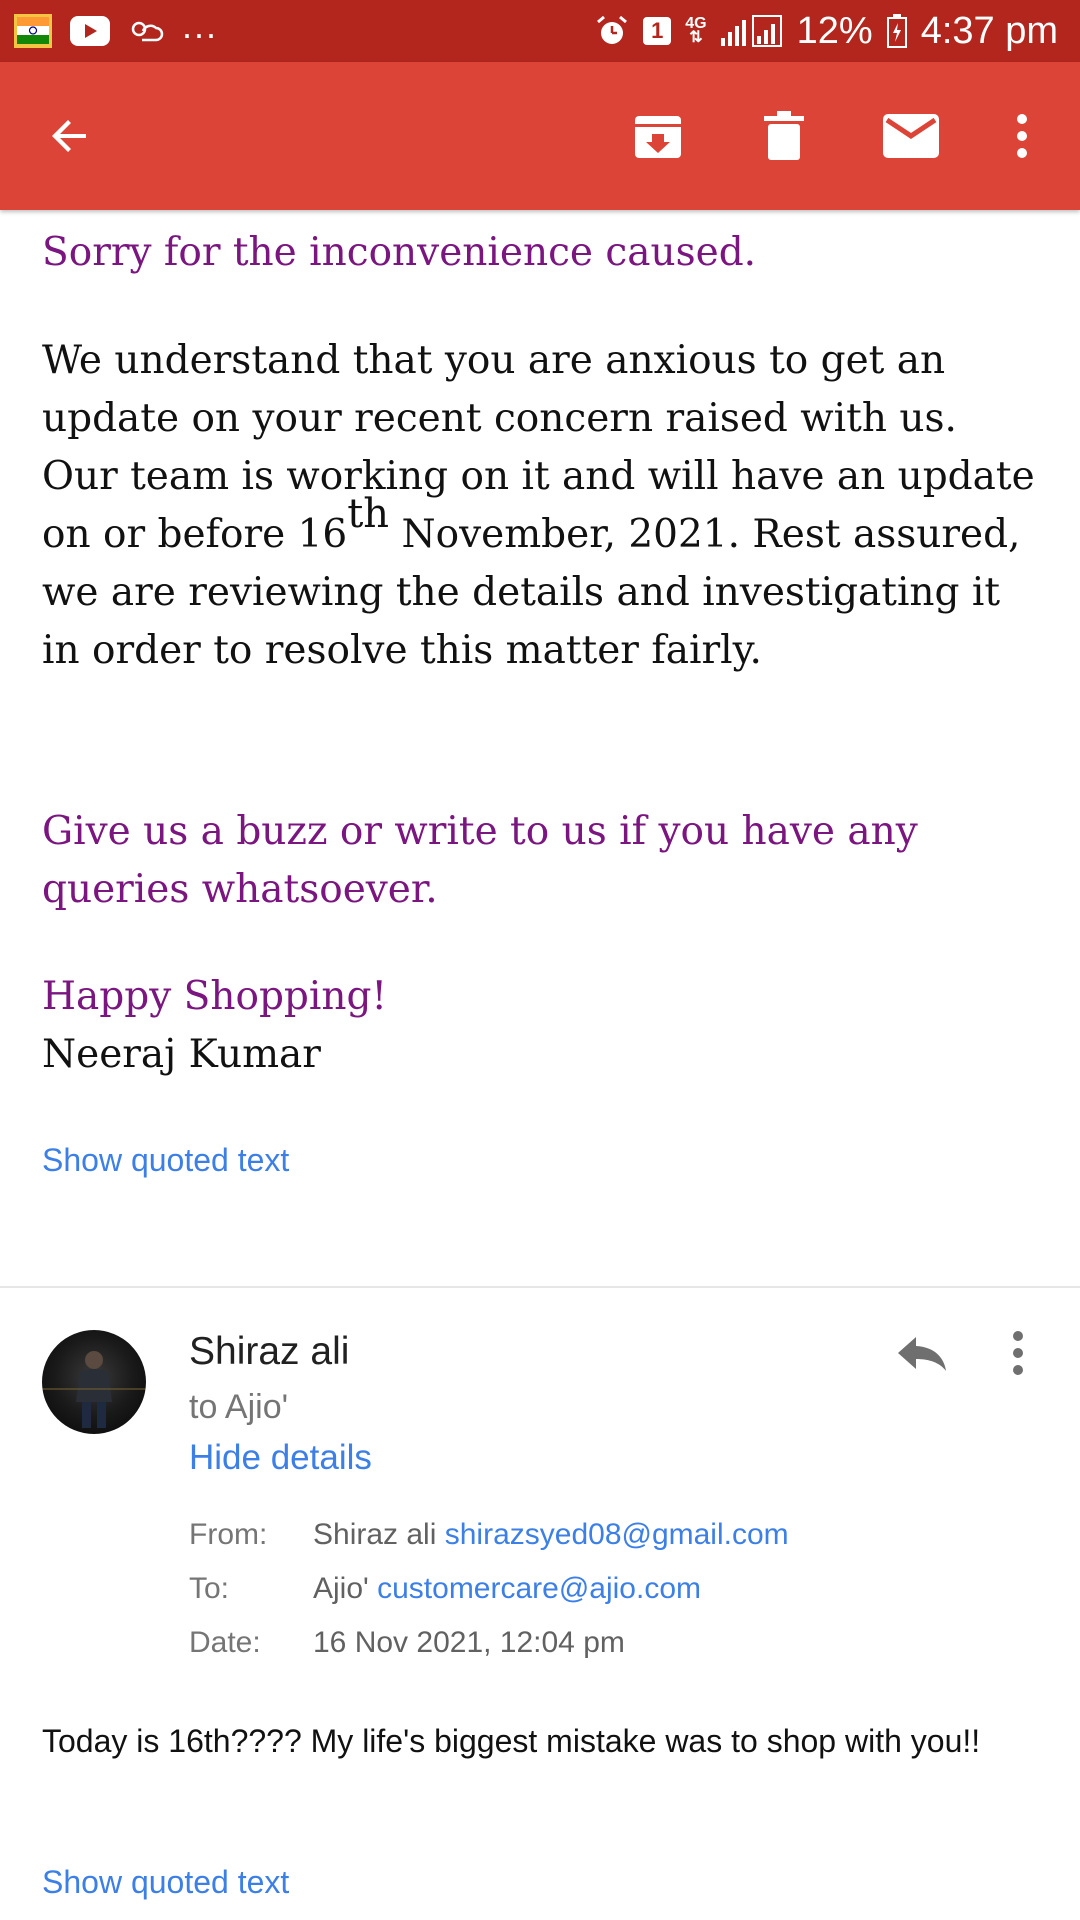 This screenshot has height=1920, width=1080. Describe the element at coordinates (228, 1534) in the screenshot. I see `from-label: From:` at that location.